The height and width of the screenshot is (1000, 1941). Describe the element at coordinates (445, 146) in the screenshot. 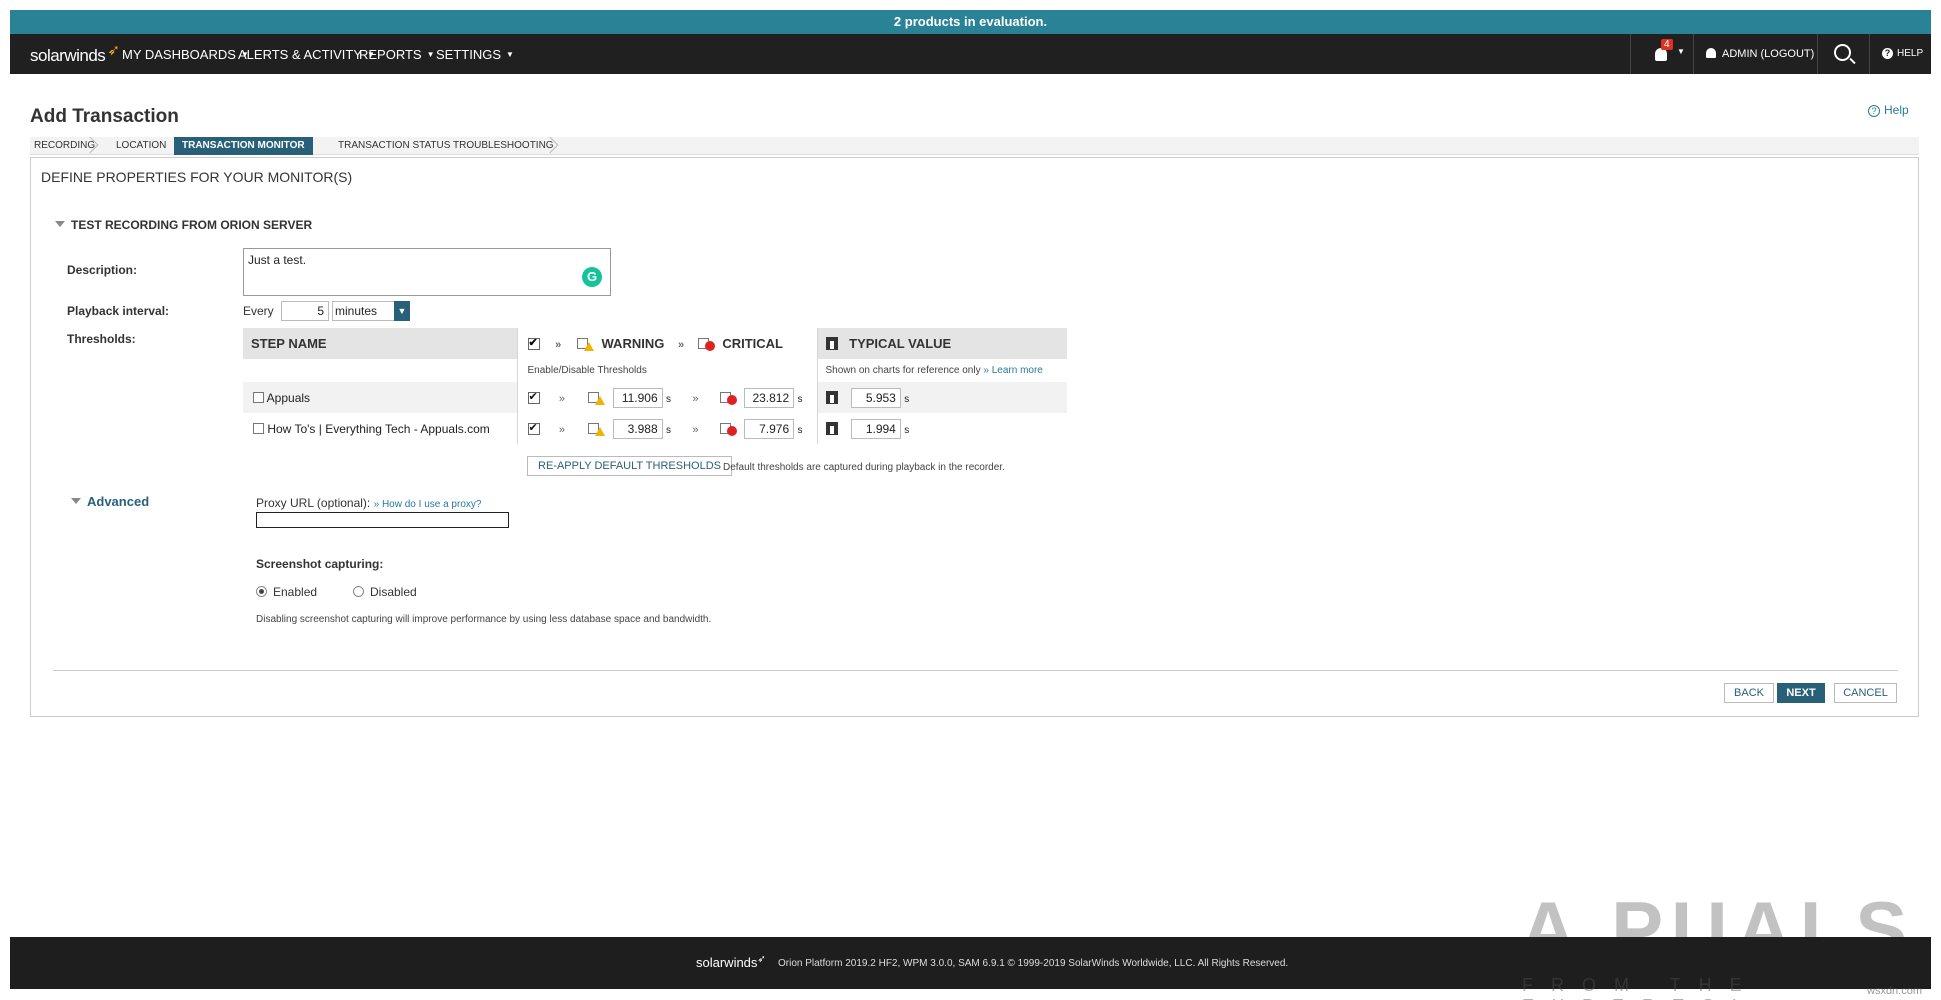

I see `wizard-step-status-troubleshooting: TRANSACTION STATUS TROUBLESHOOTING` at that location.